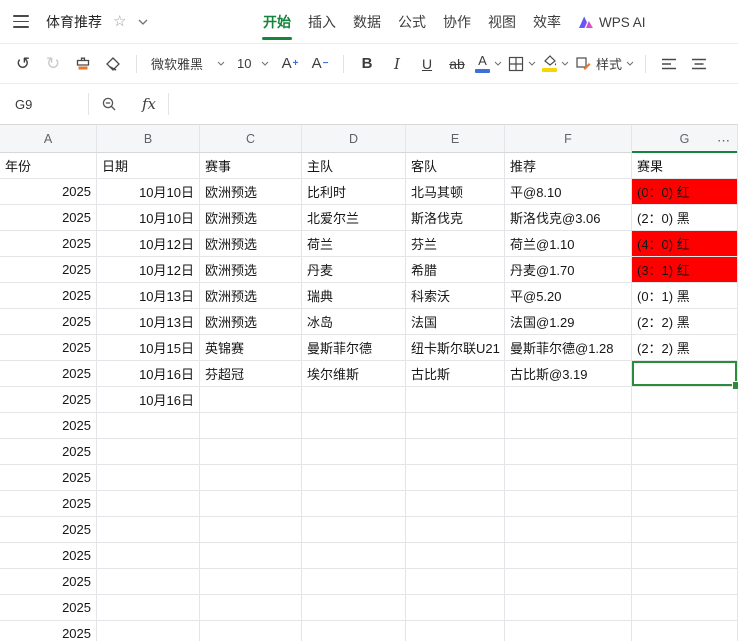 The height and width of the screenshot is (641, 738). Describe the element at coordinates (685, 530) in the screenshot. I see `cell-G15` at that location.